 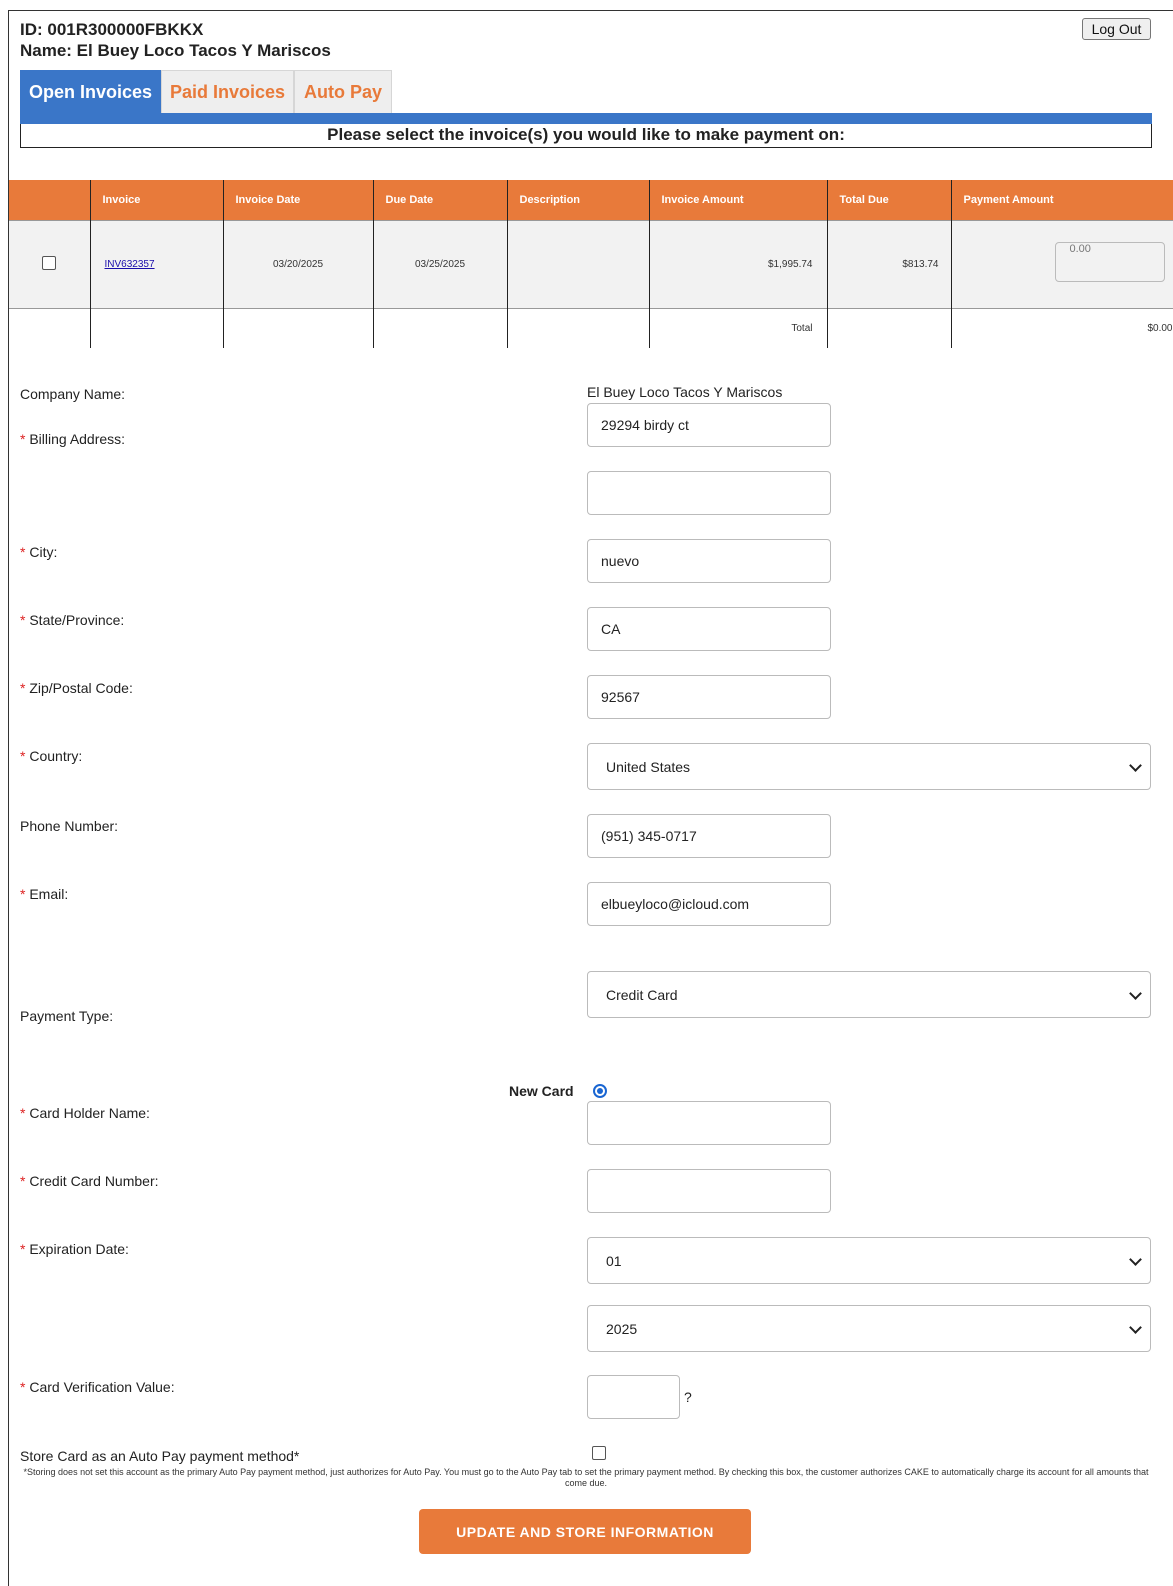 I want to click on expiration-label: * Expiration Date:, so click(x=74, y=1249).